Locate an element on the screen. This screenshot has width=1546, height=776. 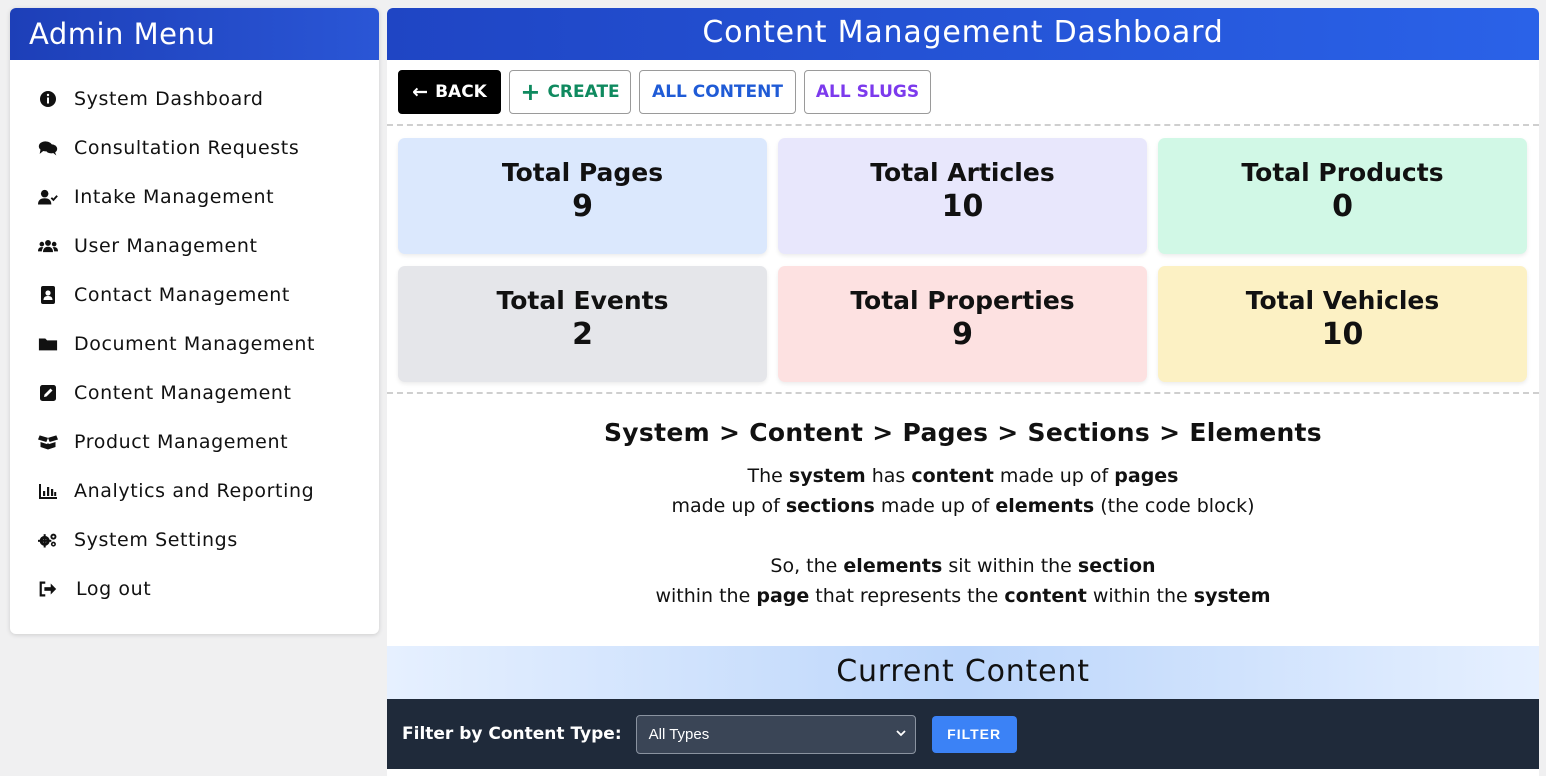
all-content-button: ALL CONTENT is located at coordinates (717, 92).